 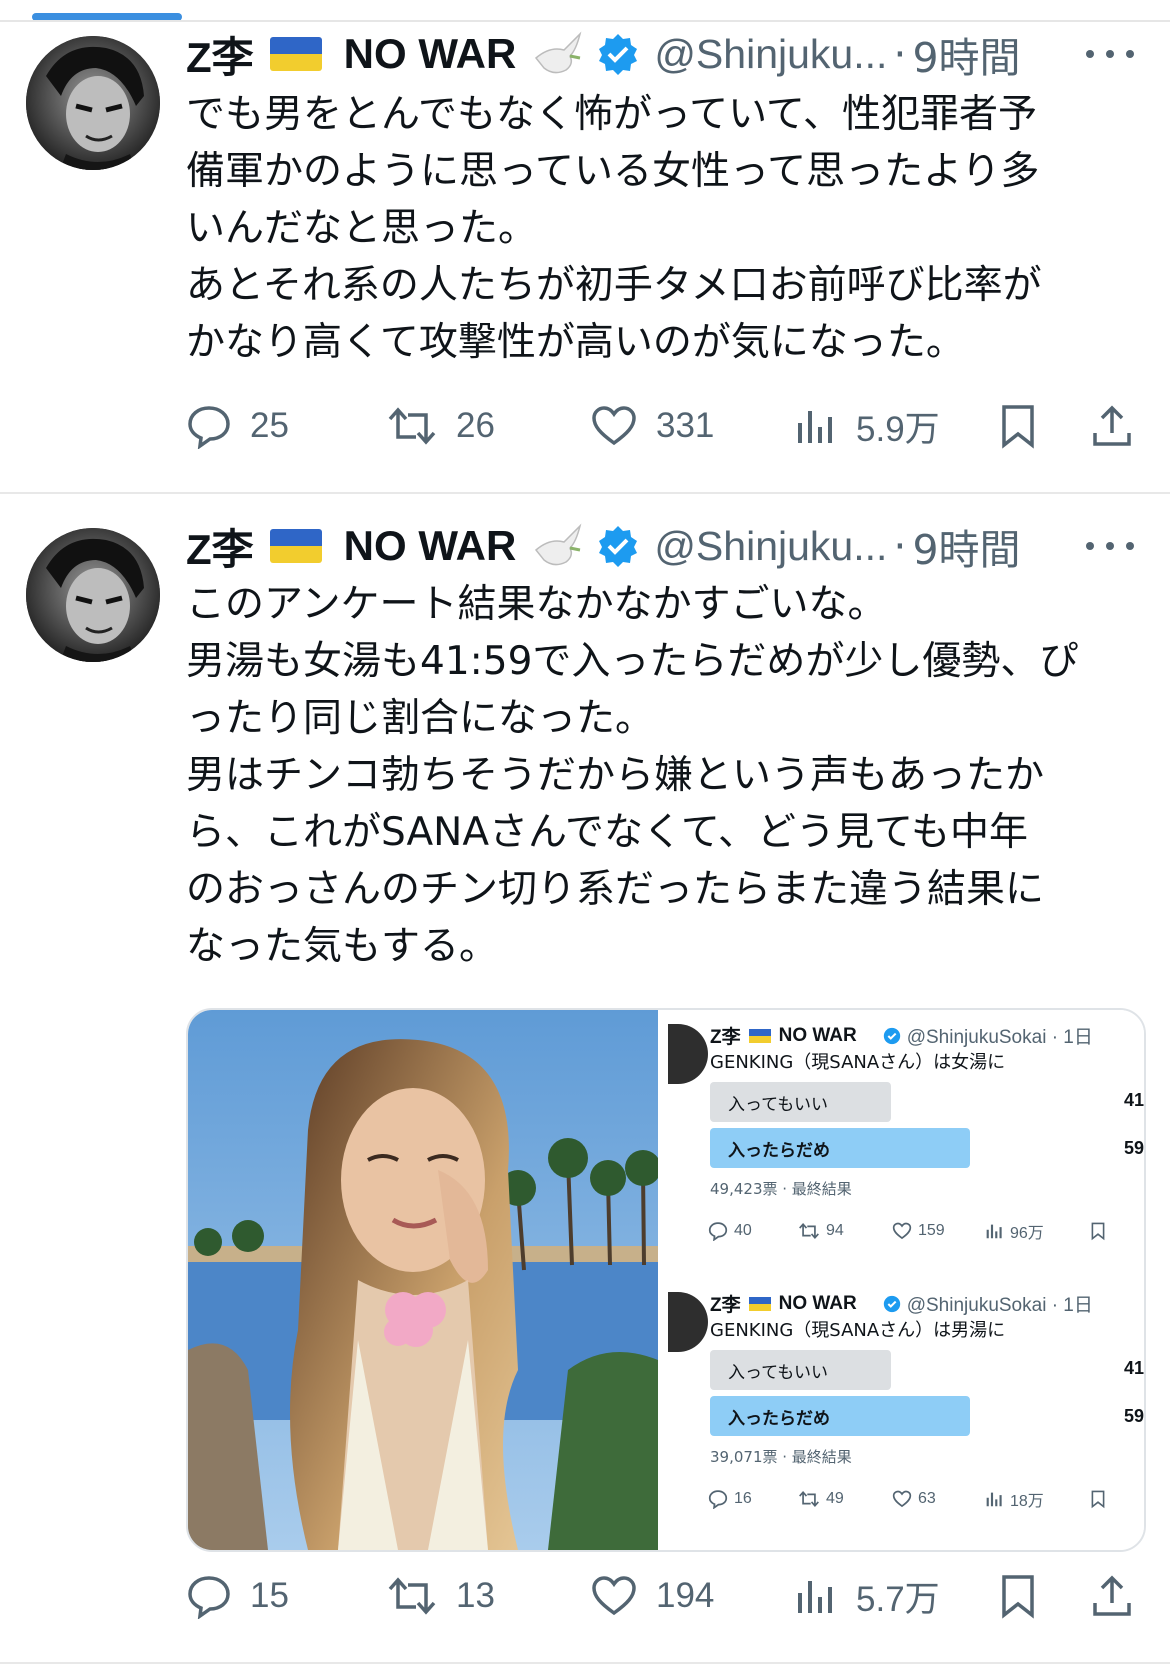 I want to click on like-button: 63, so click(x=914, y=1499).